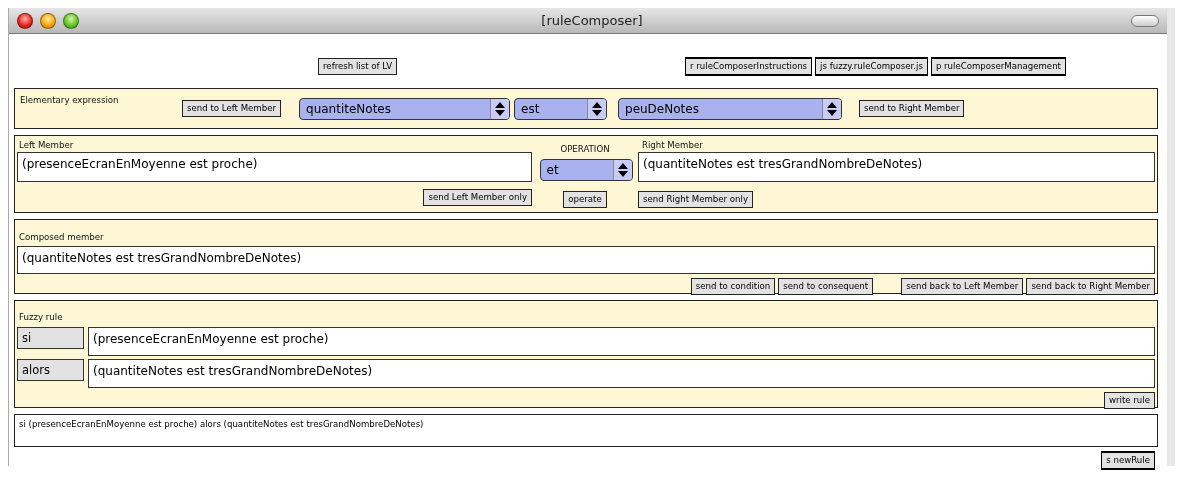 The width and height of the screenshot is (1178, 483). I want to click on toolbar-toggle-button, so click(1145, 20).